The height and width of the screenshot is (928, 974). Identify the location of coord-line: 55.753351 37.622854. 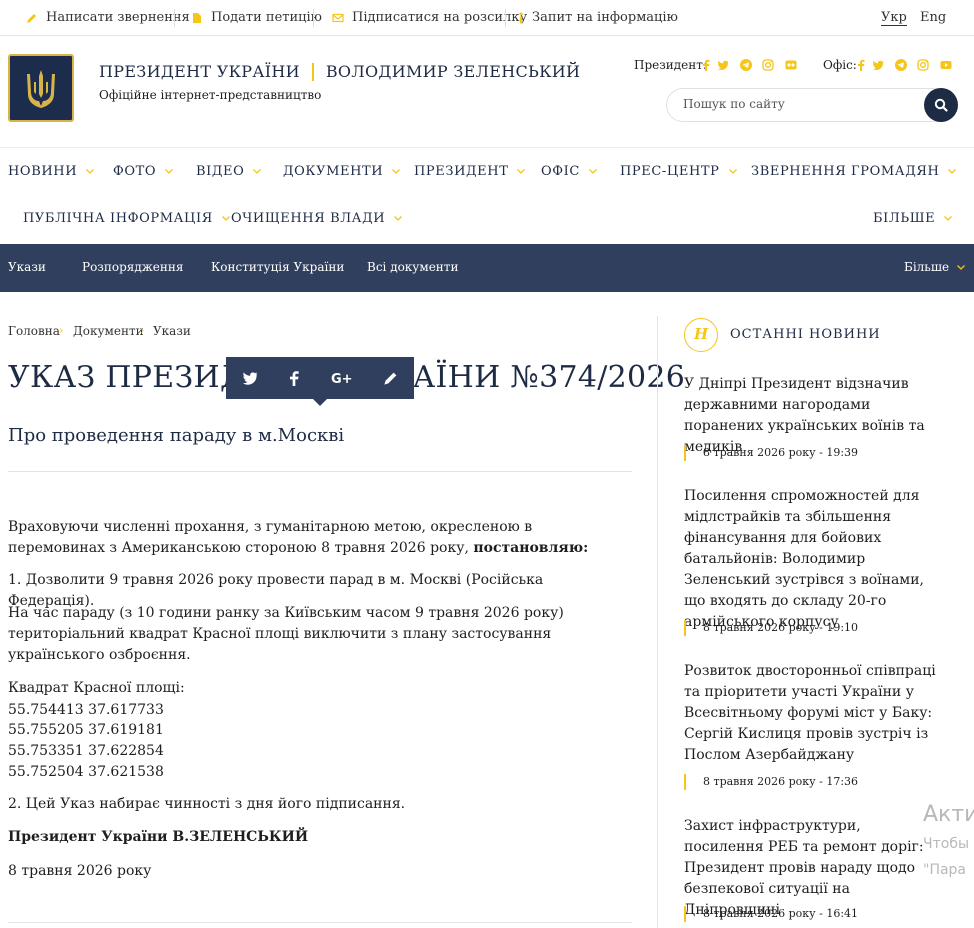
(86, 751).